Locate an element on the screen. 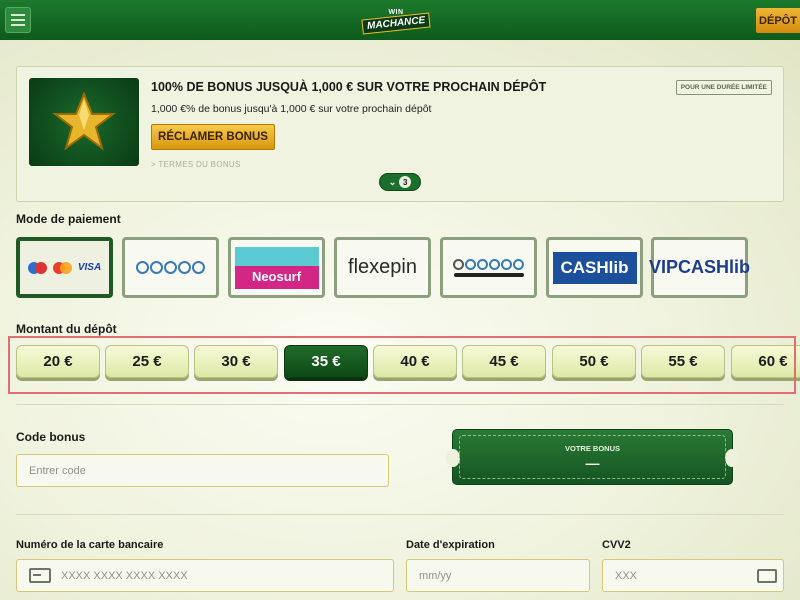 This screenshot has height=600, width=800. neosurf-logo: Neosurf is located at coordinates (276, 267).